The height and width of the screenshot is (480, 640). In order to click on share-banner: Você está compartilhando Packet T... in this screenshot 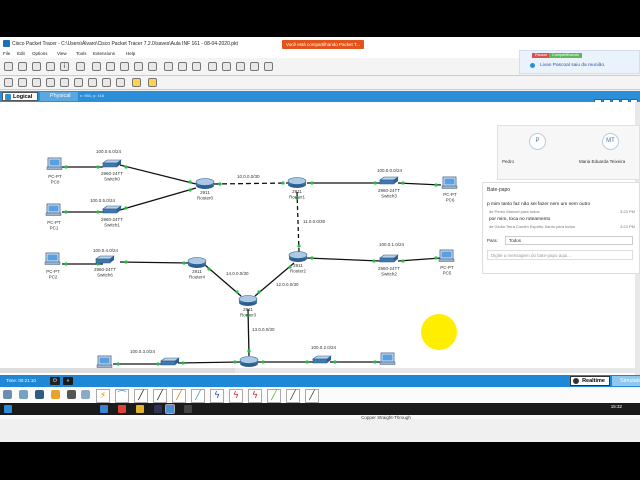, I will do `click(323, 44)`.